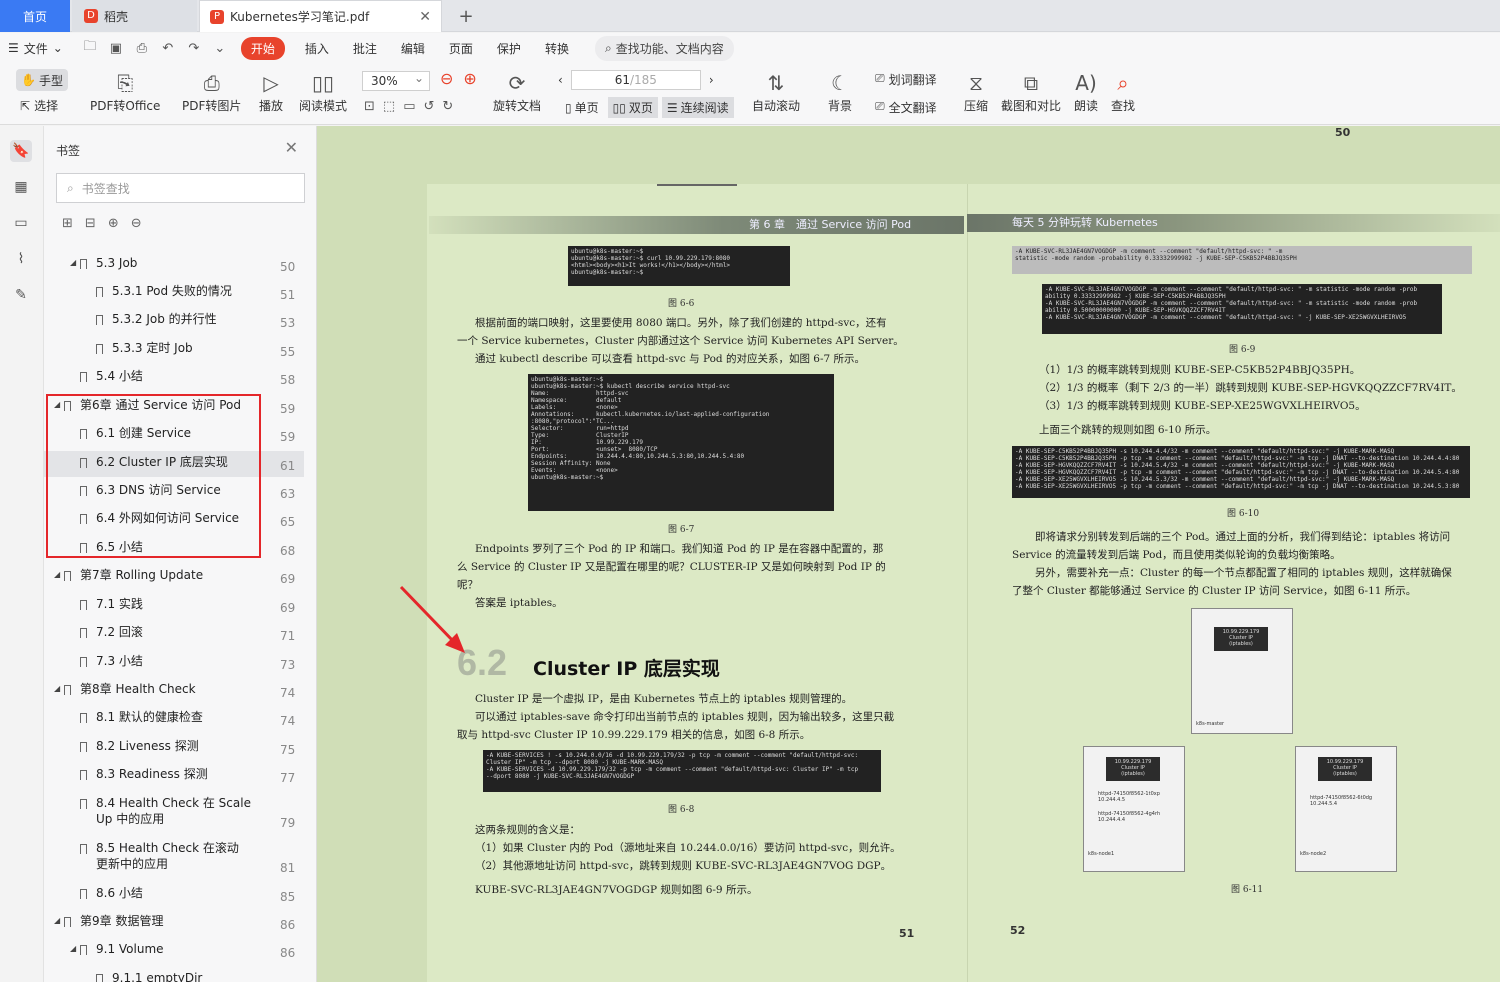  I want to click on sidebar-item-bookmark: ◢ 5.3 Job 50, so click(174, 265).